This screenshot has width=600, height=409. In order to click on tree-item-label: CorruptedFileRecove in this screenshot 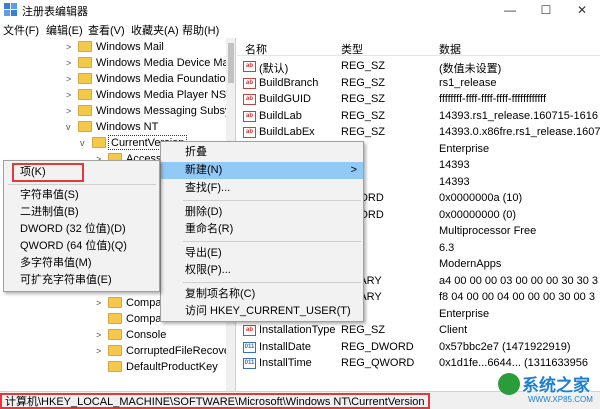, I will do `click(178, 351)`.